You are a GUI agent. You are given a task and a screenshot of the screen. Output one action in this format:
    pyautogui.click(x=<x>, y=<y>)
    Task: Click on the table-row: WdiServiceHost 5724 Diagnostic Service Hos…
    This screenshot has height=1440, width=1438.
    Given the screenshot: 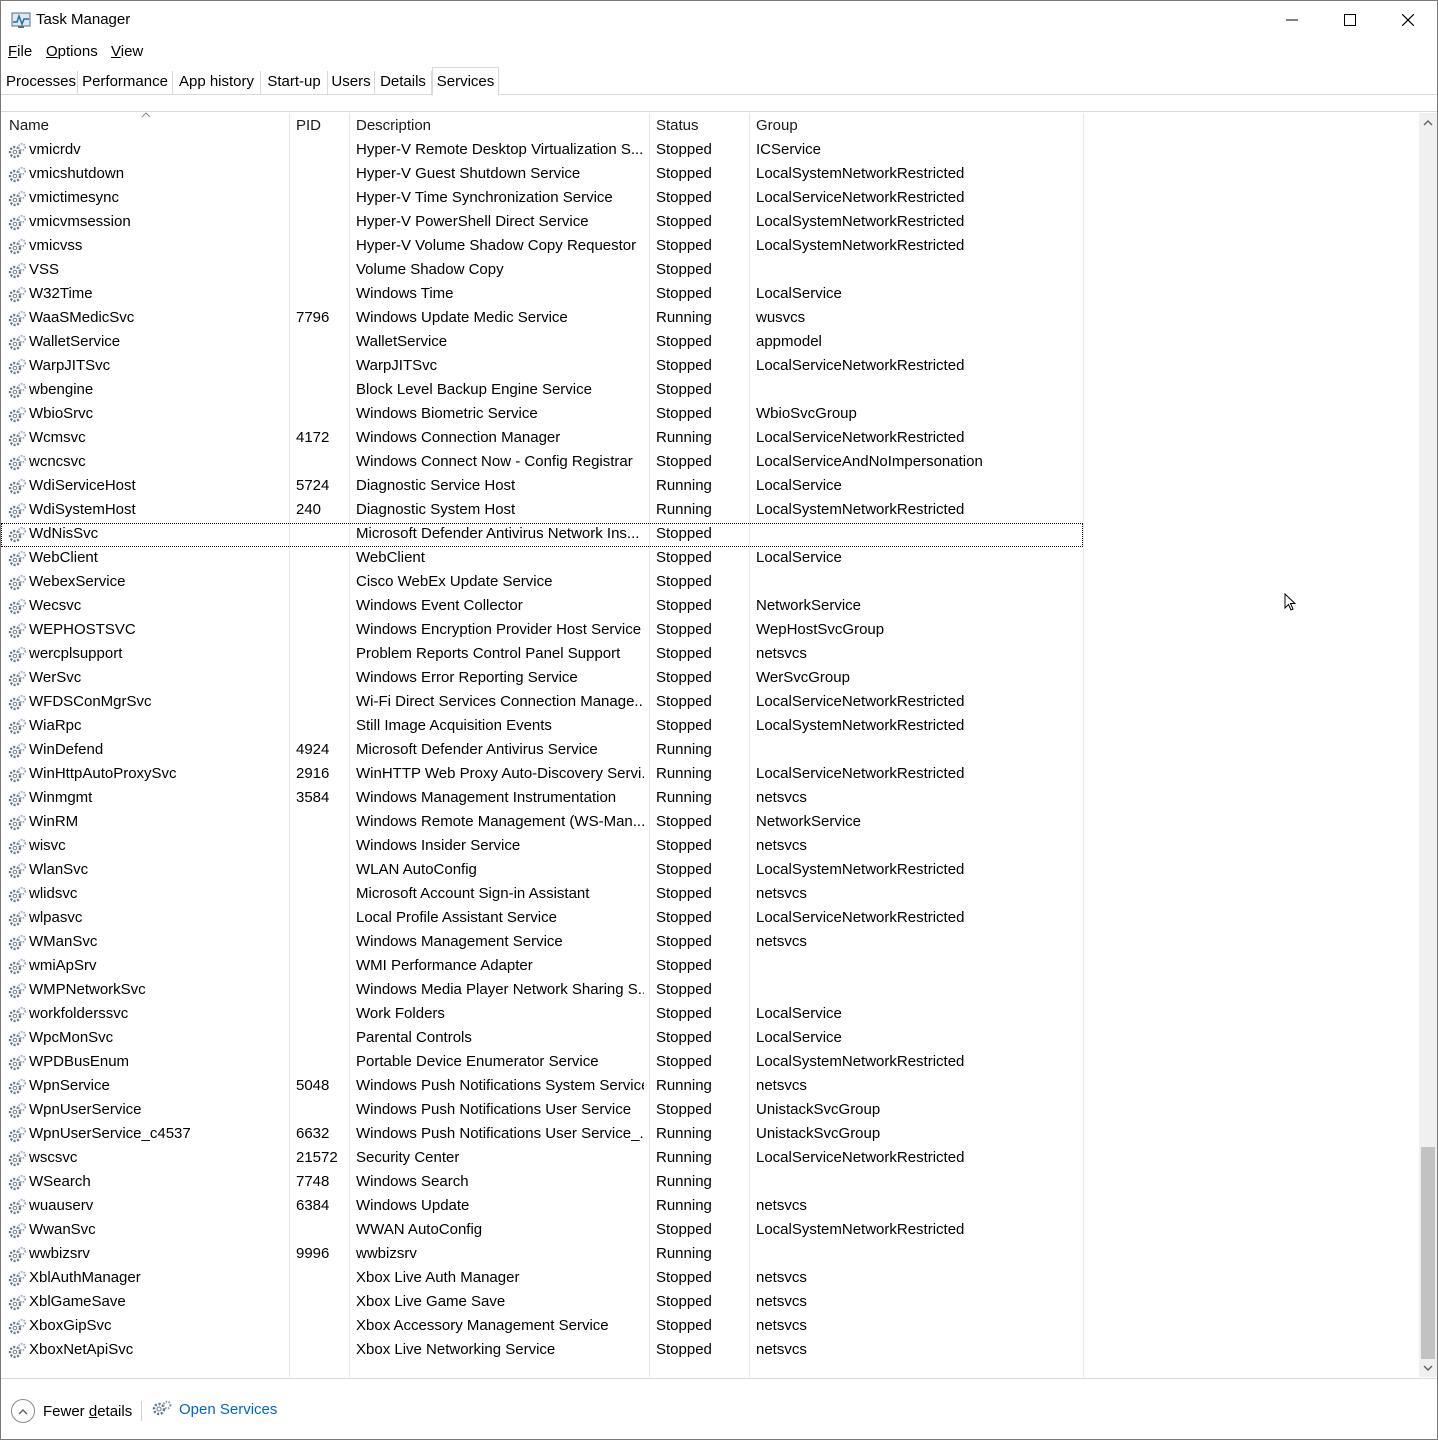 What is the action you would take?
    pyautogui.click(x=542, y=487)
    